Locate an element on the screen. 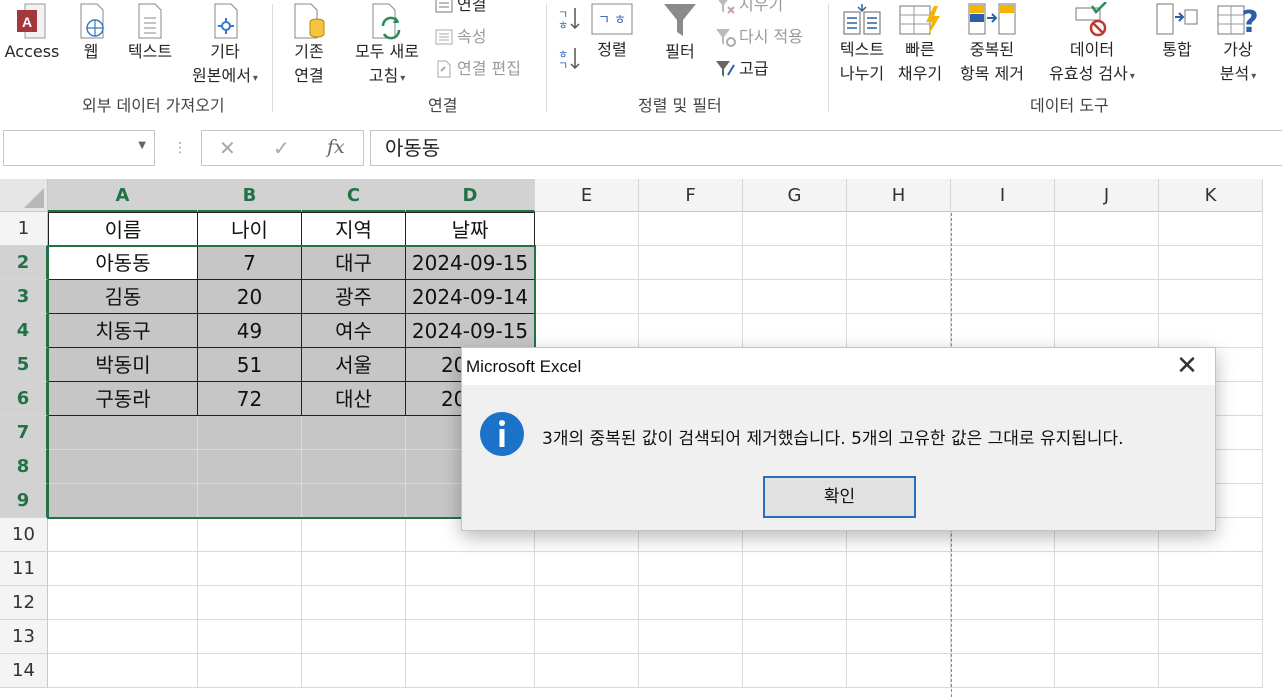 The width and height of the screenshot is (1282, 697). cell-b10 is located at coordinates (250, 535).